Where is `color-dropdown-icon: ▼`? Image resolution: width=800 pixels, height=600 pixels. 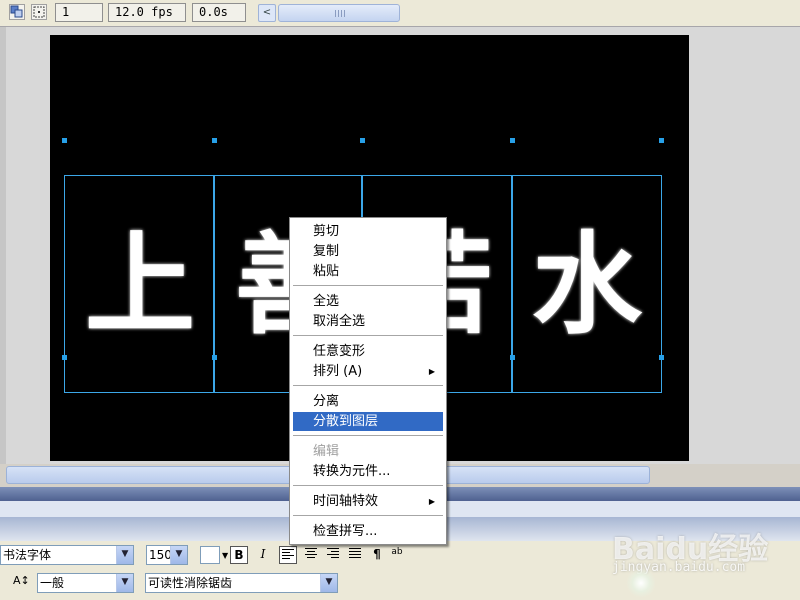
color-dropdown-icon: ▼ is located at coordinates (225, 555).